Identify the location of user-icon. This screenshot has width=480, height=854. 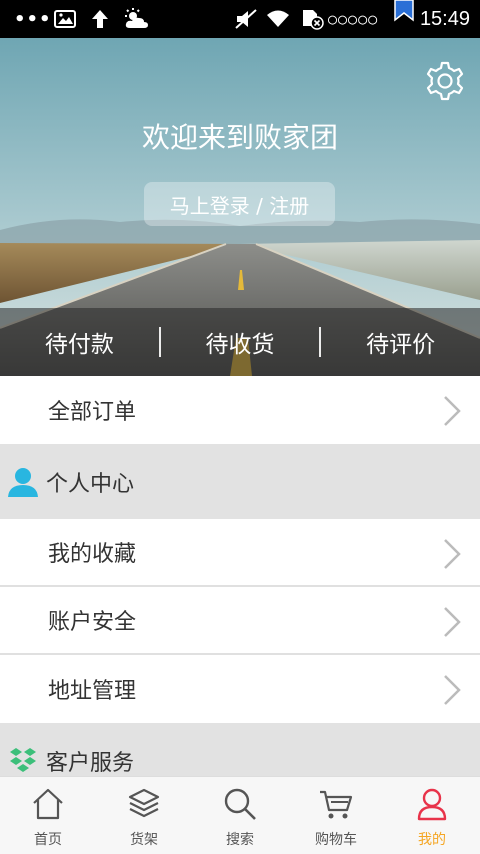
(432, 804).